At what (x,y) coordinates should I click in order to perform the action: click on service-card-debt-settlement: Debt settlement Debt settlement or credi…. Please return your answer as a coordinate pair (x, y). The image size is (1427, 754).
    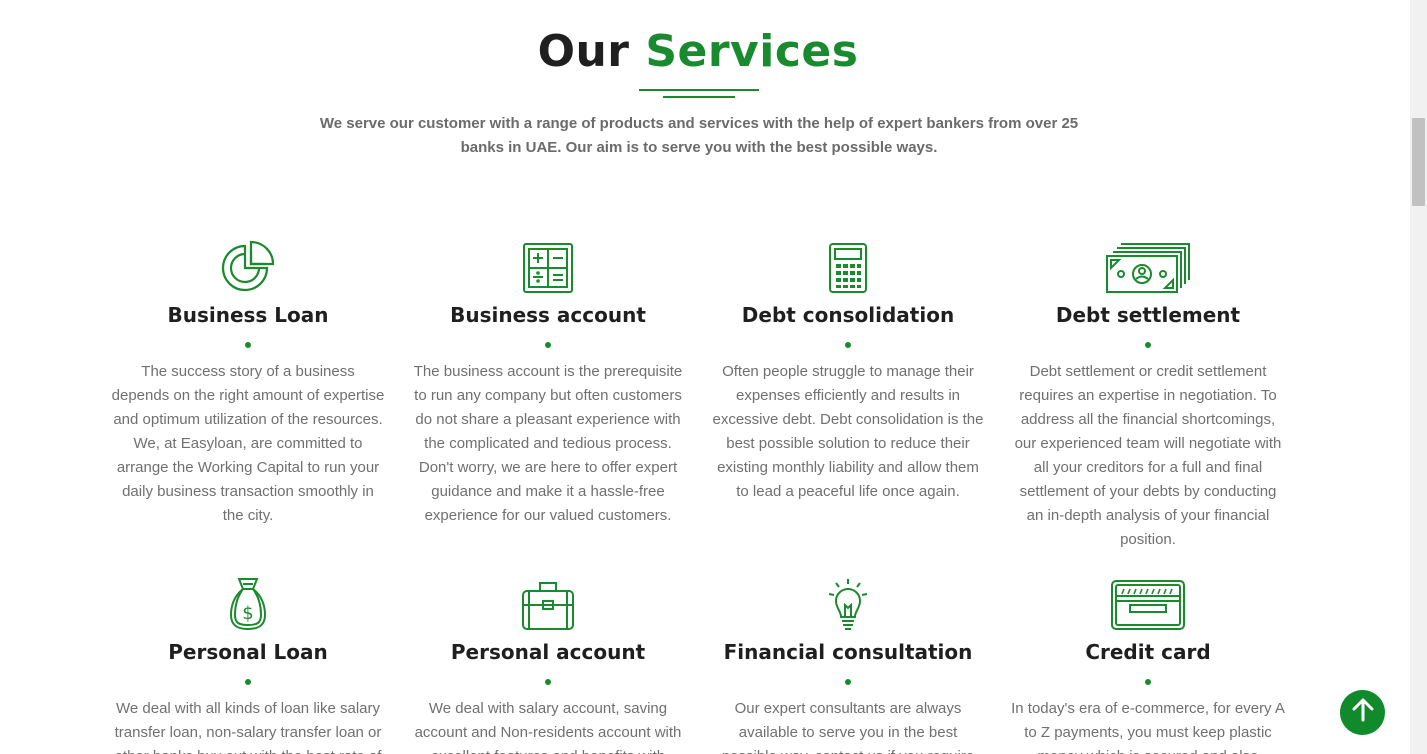
    Looking at the image, I should click on (1148, 395).